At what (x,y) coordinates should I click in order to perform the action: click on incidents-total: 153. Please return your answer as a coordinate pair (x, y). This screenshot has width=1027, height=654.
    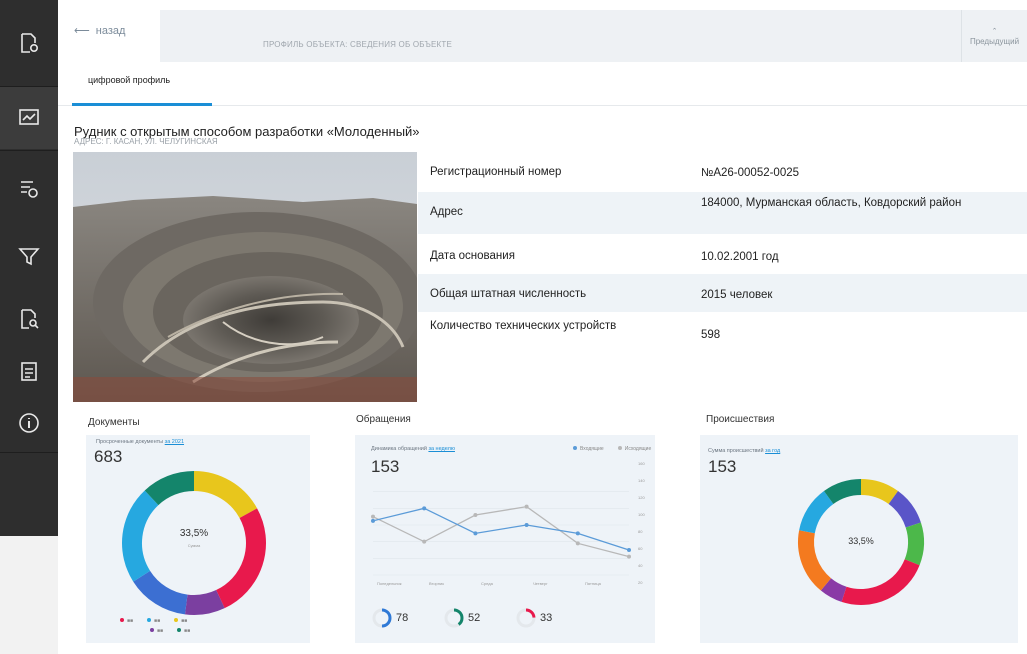
    Looking at the image, I should click on (722, 466).